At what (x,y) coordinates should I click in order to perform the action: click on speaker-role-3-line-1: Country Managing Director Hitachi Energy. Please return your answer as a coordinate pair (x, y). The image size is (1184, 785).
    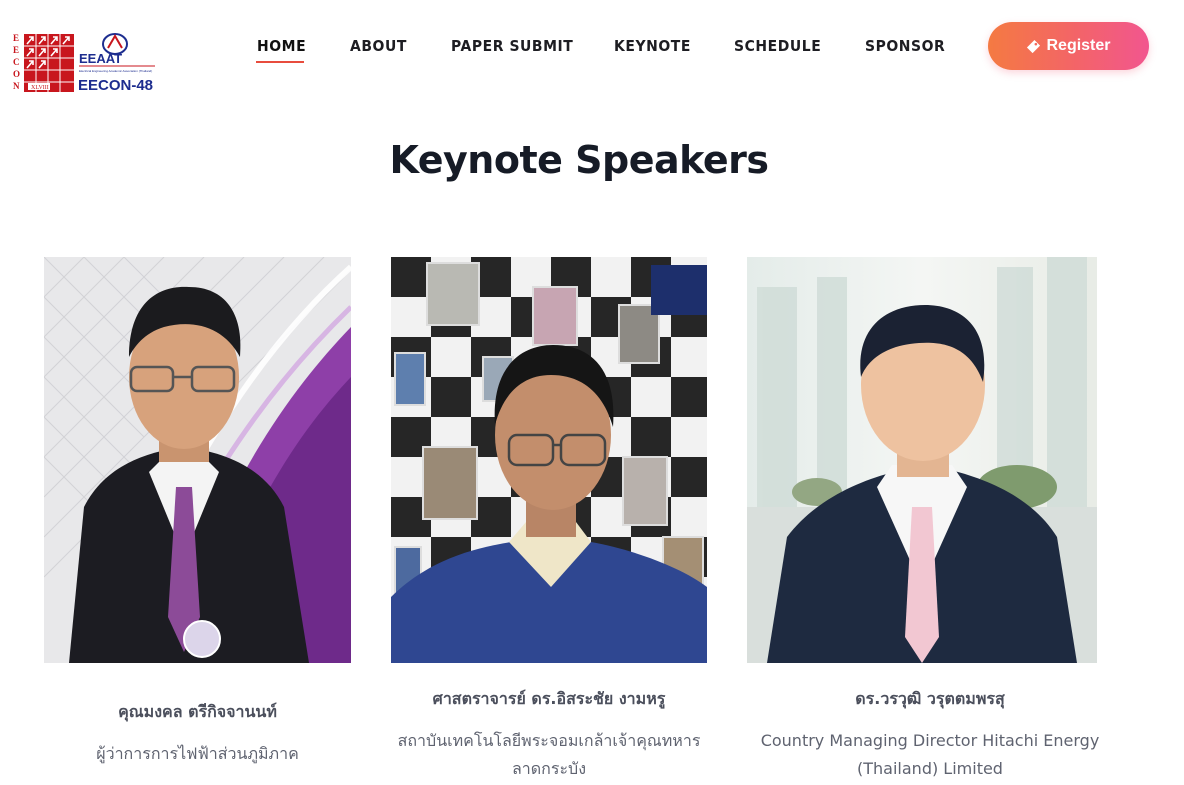
    Looking at the image, I should click on (930, 740).